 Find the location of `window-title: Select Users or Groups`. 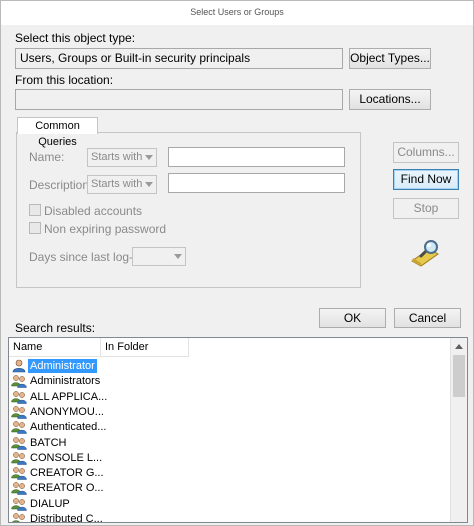

window-title: Select Users or Groups is located at coordinates (237, 13).